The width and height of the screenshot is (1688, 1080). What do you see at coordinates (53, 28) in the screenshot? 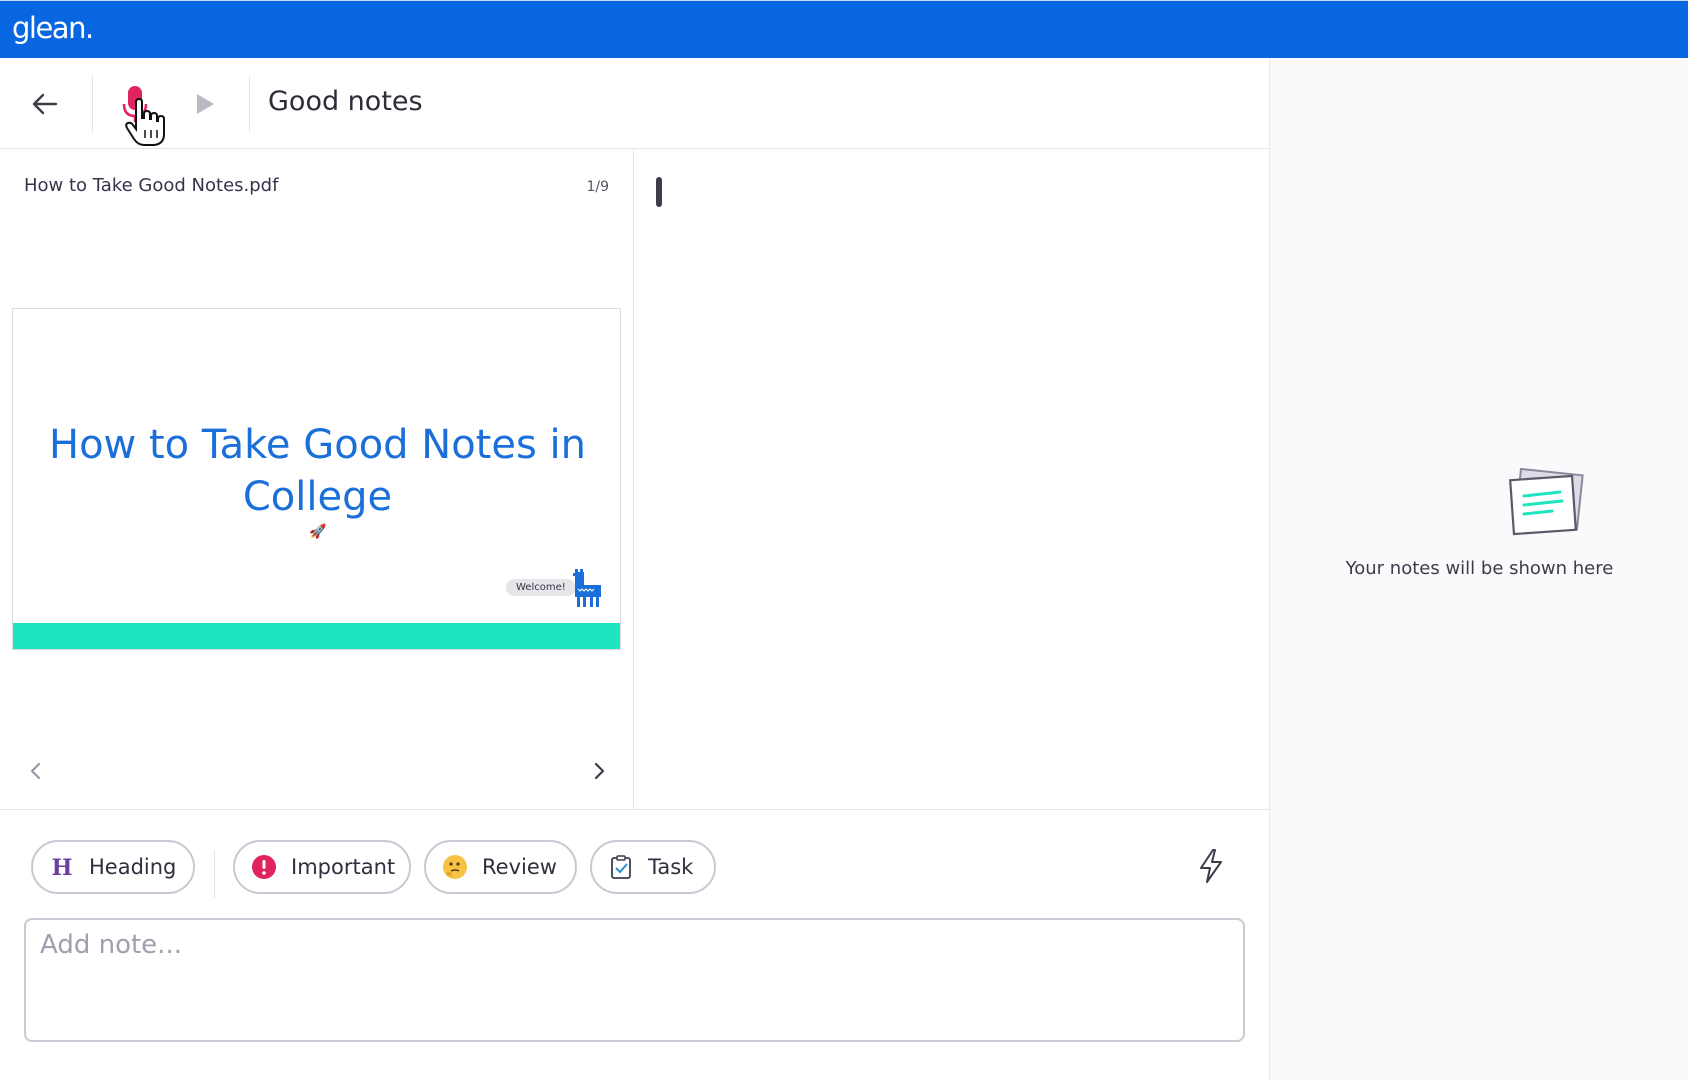
I see `glean-logo: glean.` at bounding box center [53, 28].